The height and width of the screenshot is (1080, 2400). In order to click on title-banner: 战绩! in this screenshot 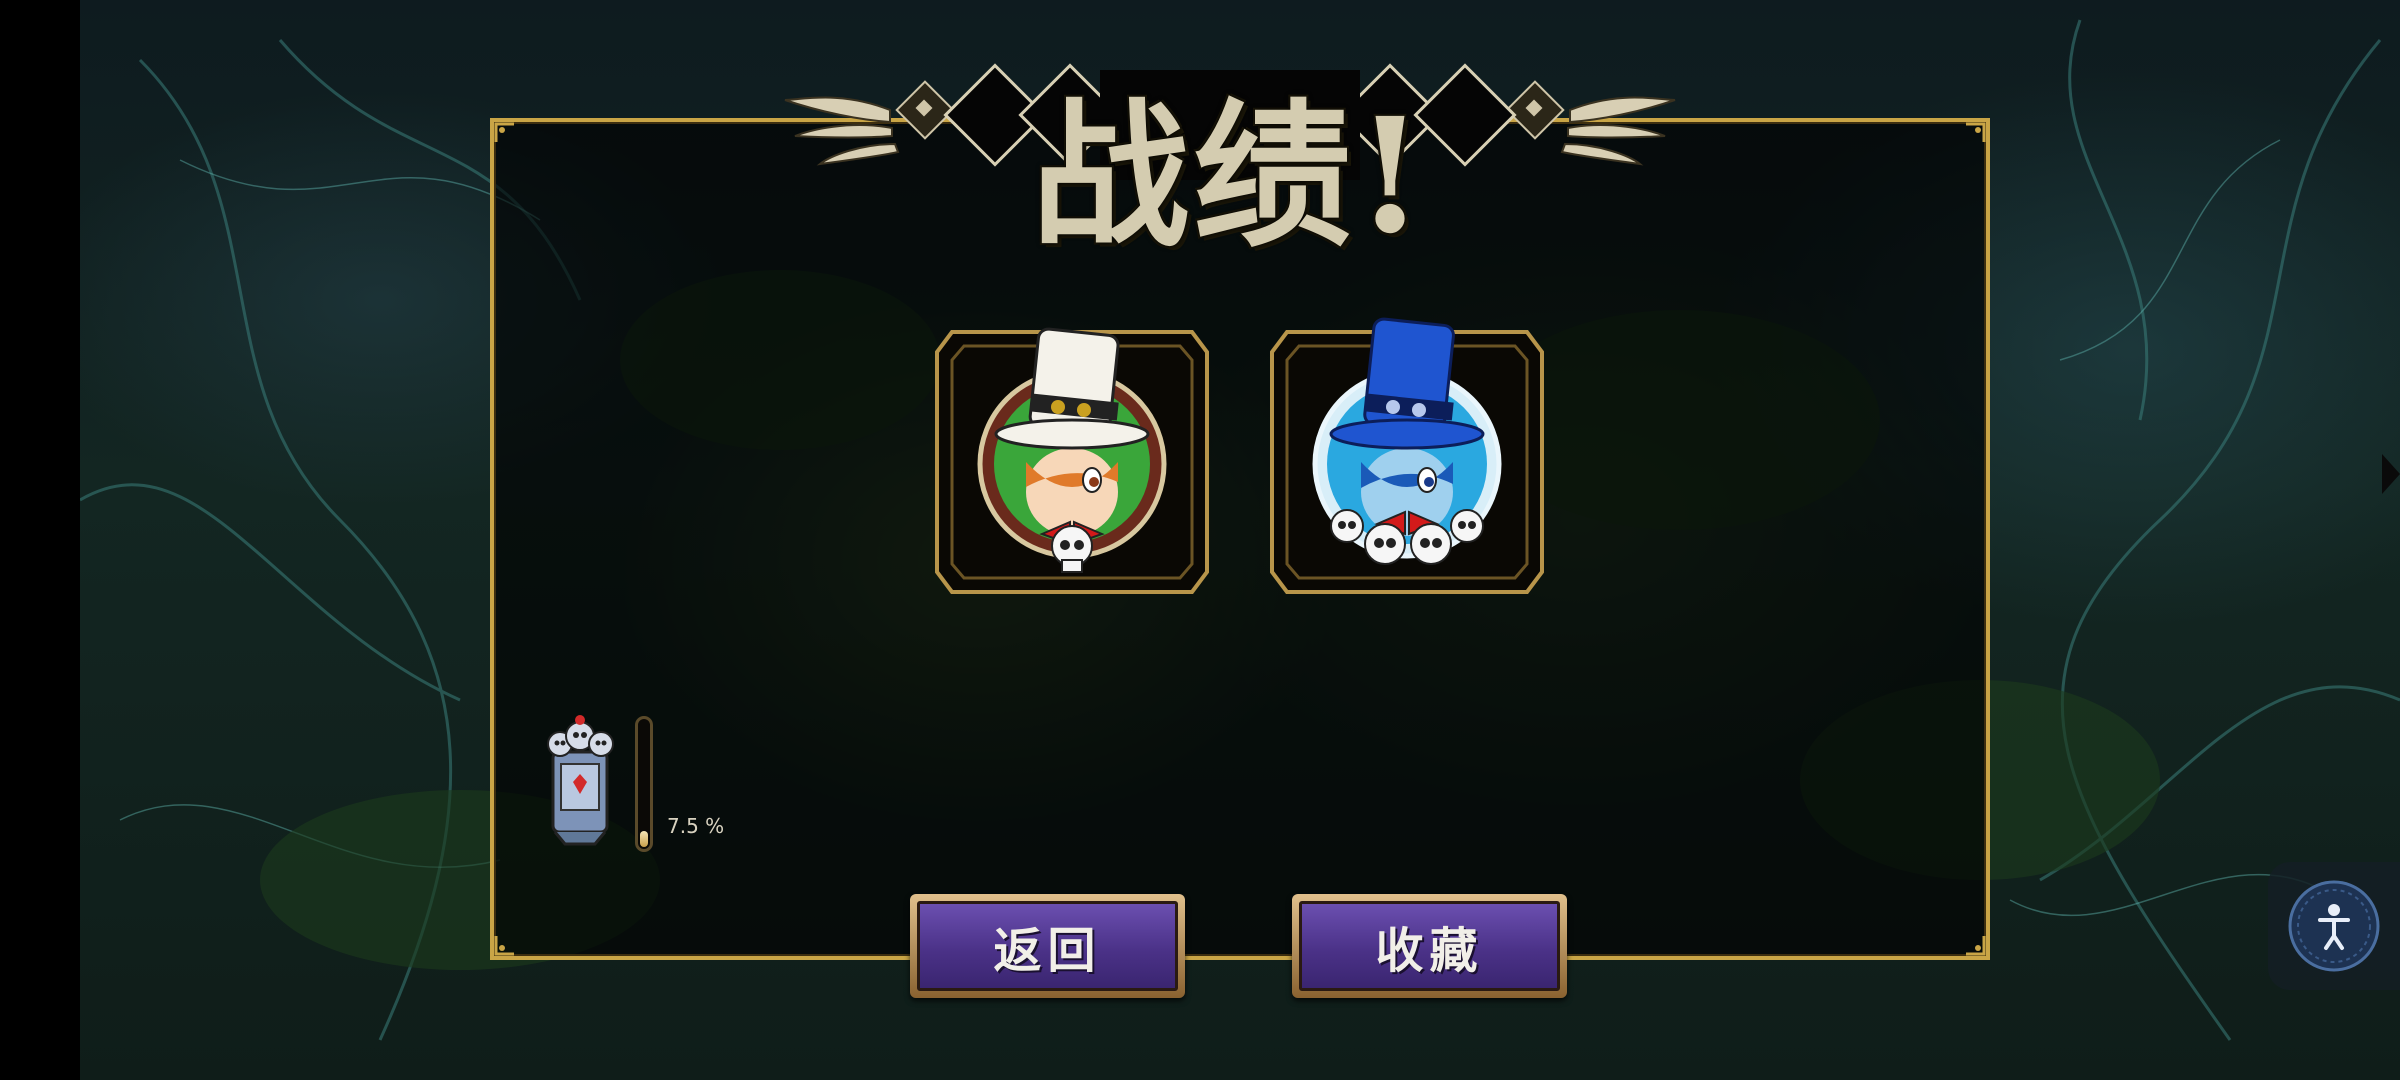, I will do `click(1230, 154)`.